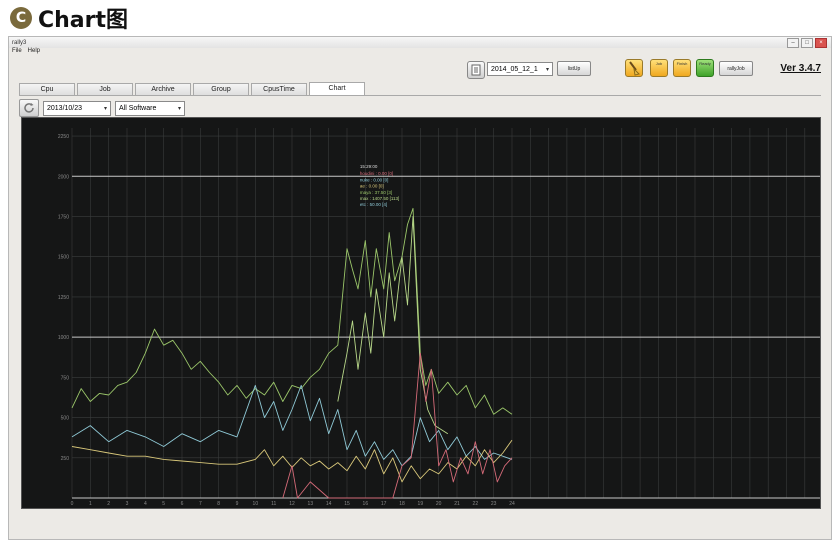  Describe the element at coordinates (63, 137) in the screenshot. I see `y-tick-label: 2250` at that location.